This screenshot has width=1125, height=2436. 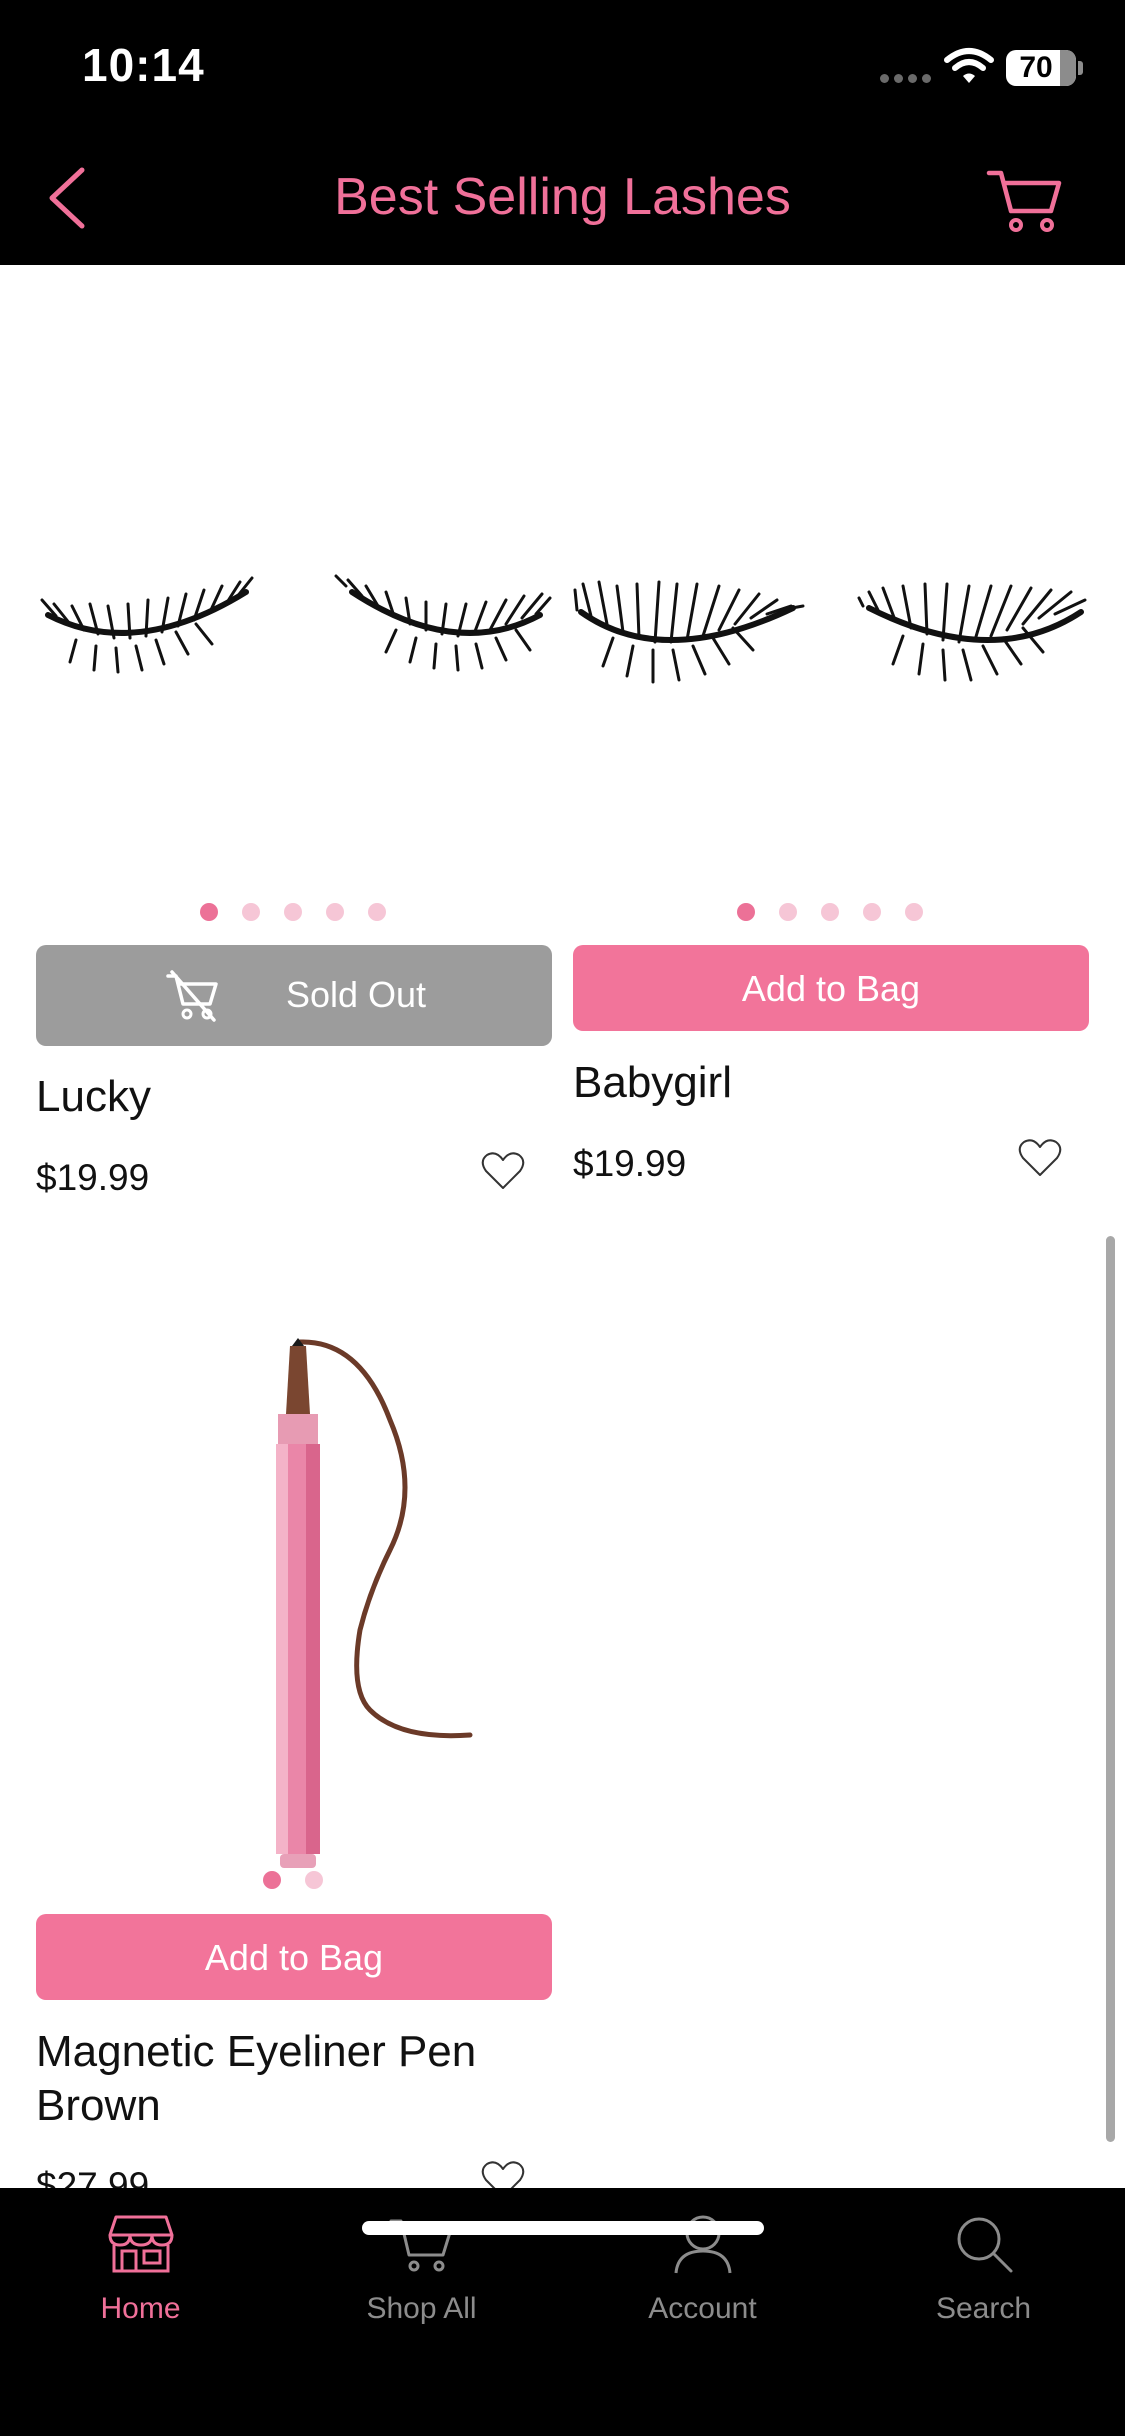 What do you see at coordinates (702, 2308) in the screenshot?
I see `tab-label: Account` at bounding box center [702, 2308].